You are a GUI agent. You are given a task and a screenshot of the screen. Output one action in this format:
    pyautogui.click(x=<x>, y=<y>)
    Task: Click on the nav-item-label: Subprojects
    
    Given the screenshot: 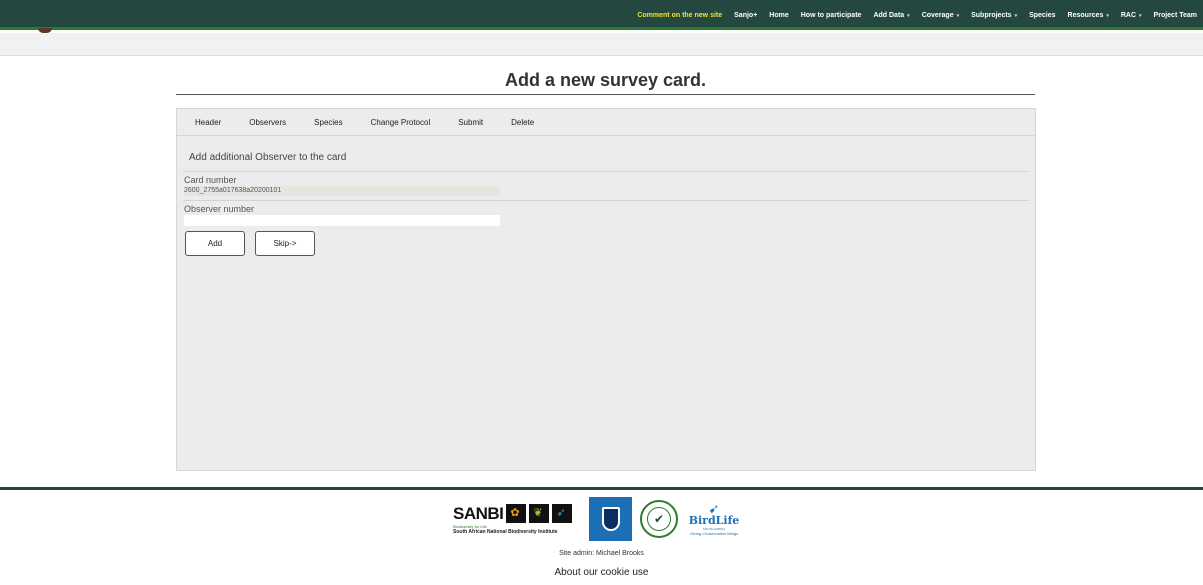 What is the action you would take?
    pyautogui.click(x=991, y=15)
    